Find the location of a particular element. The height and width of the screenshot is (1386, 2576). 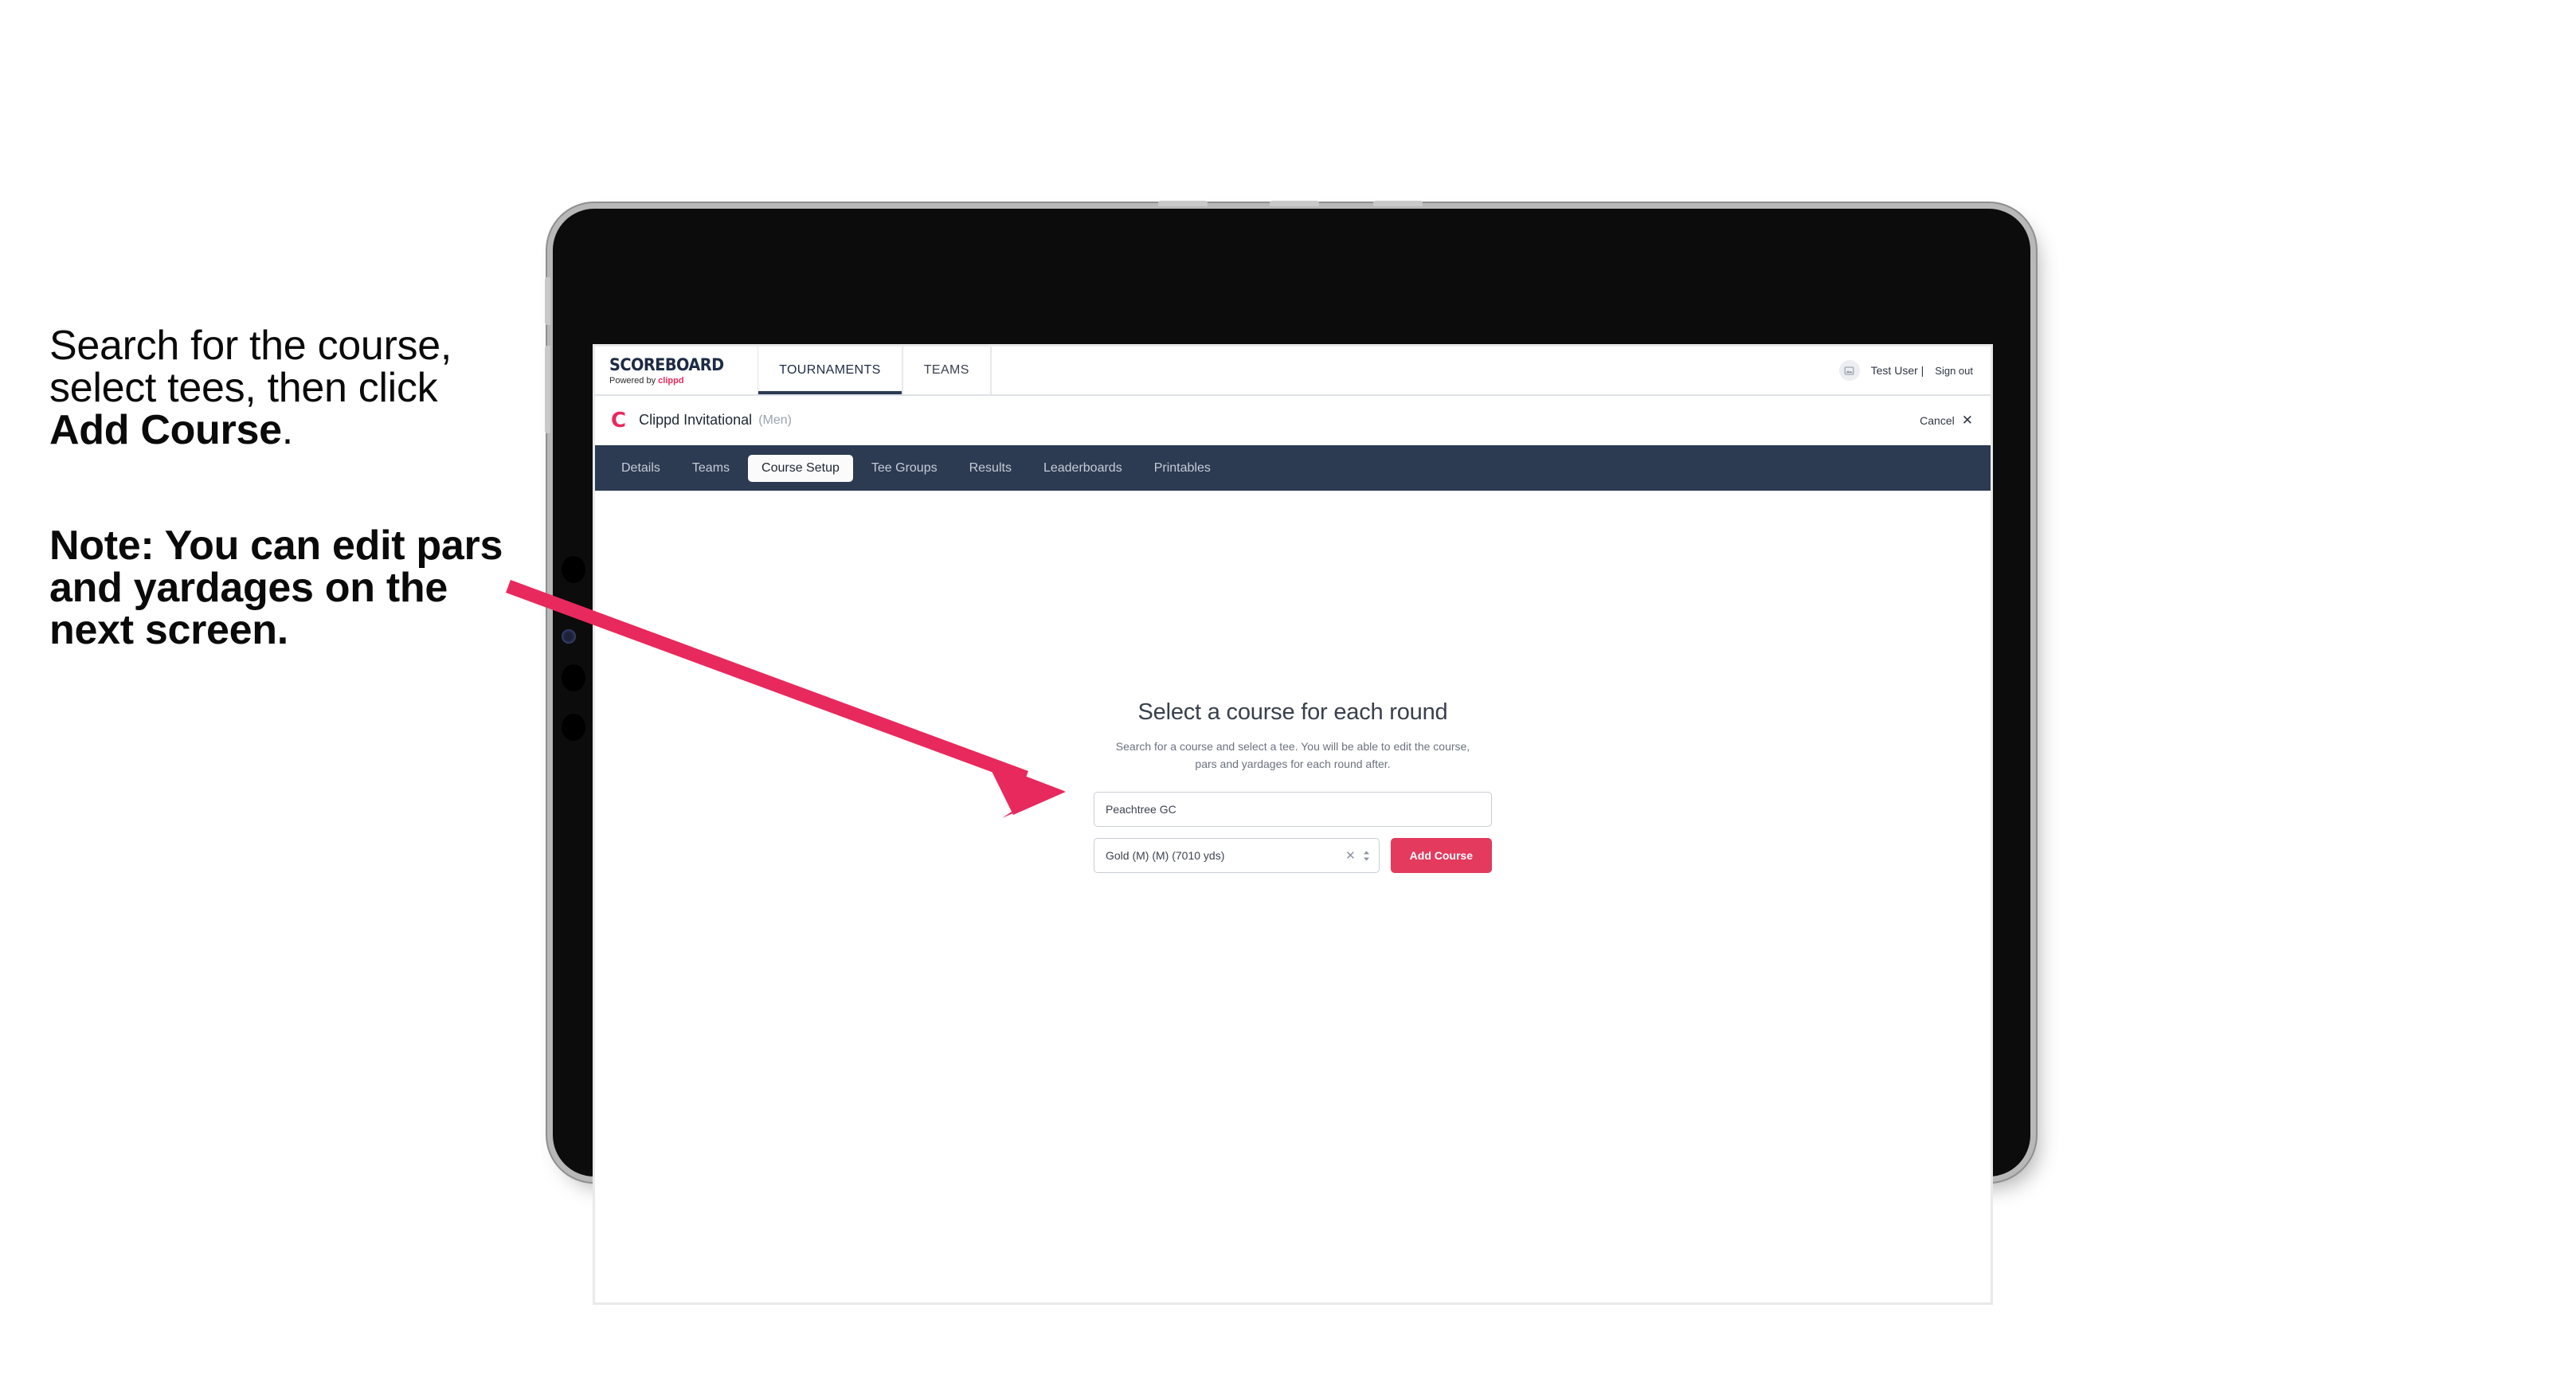

annotation-instruction-suffix: . is located at coordinates (287, 430).